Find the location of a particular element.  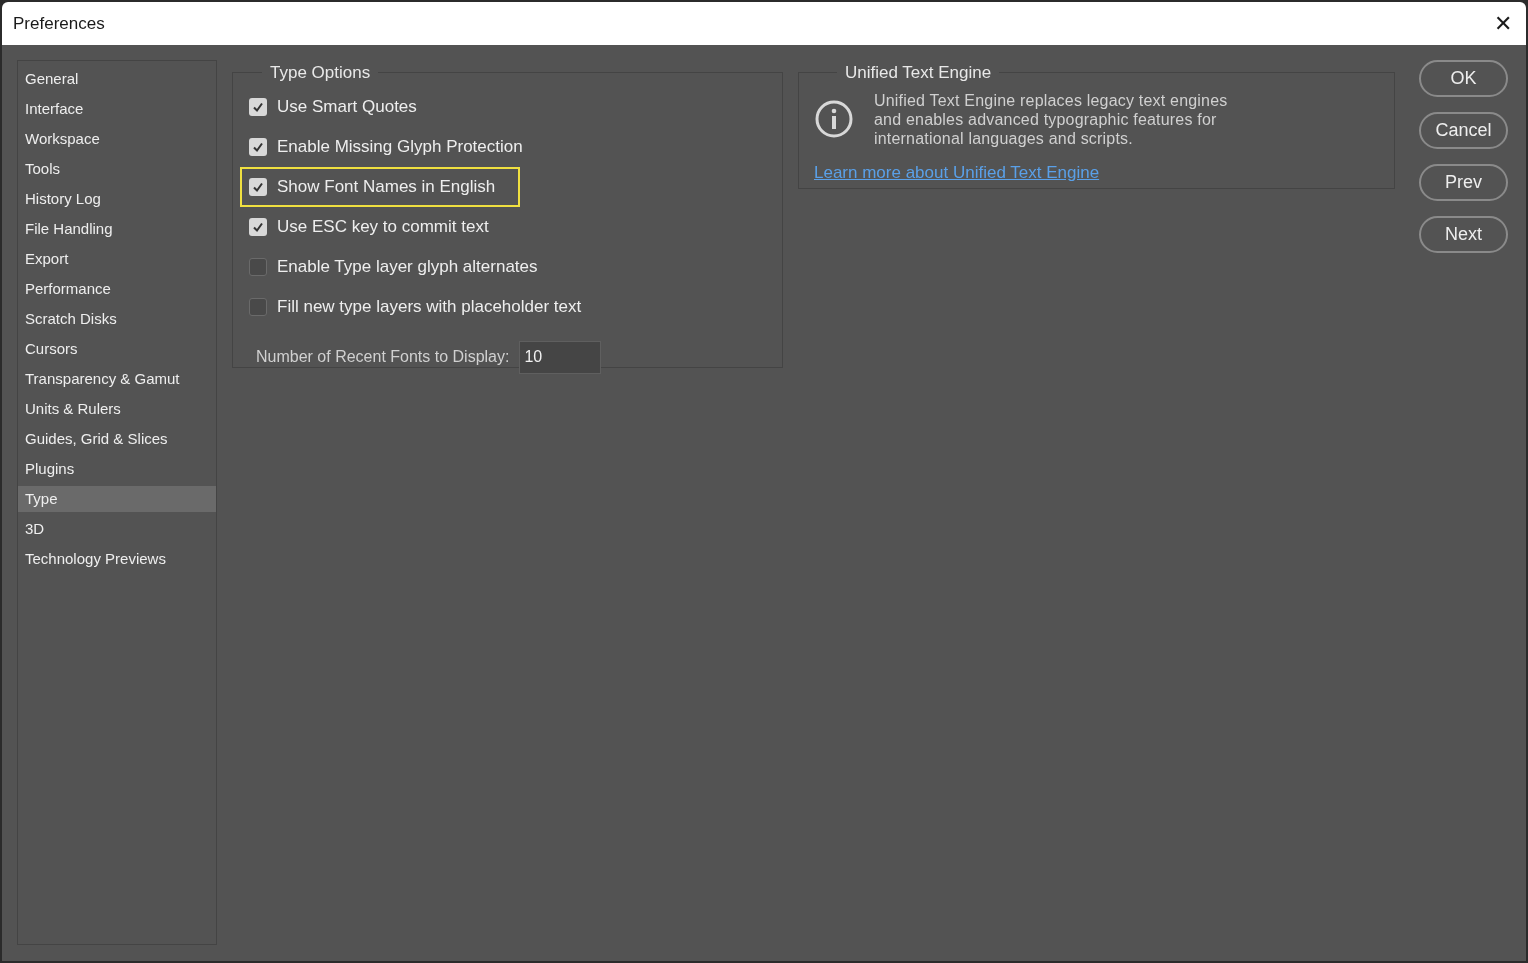

group-title: Type Options is located at coordinates (320, 73).